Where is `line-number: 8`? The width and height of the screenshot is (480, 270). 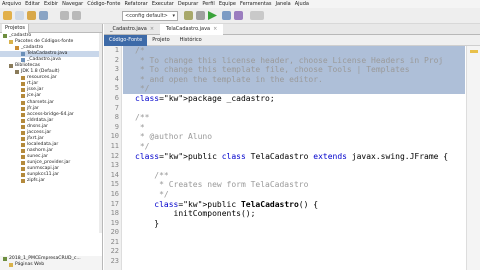 line-number: 8 is located at coordinates (116, 117).